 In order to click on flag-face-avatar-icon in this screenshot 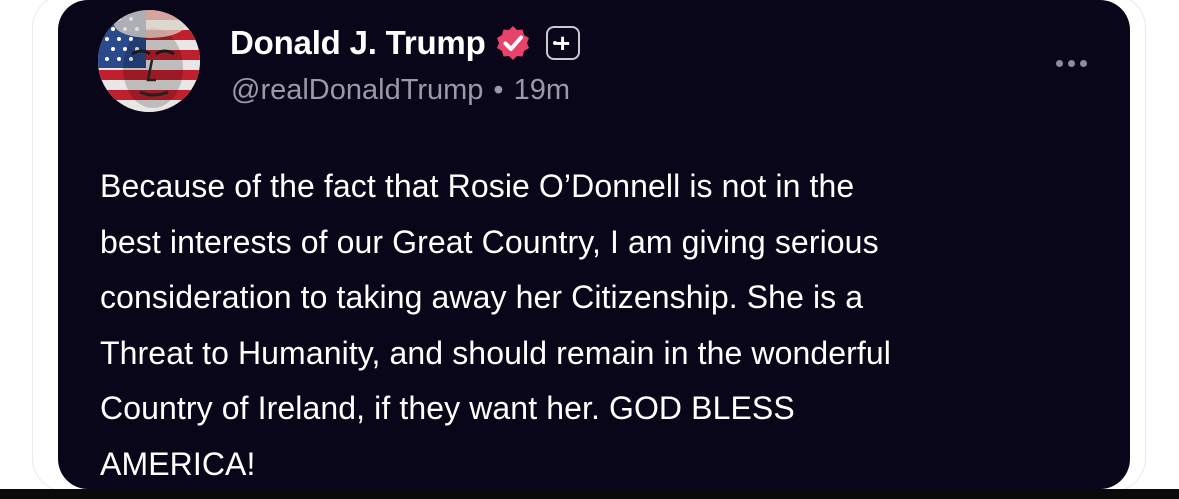, I will do `click(149, 61)`.